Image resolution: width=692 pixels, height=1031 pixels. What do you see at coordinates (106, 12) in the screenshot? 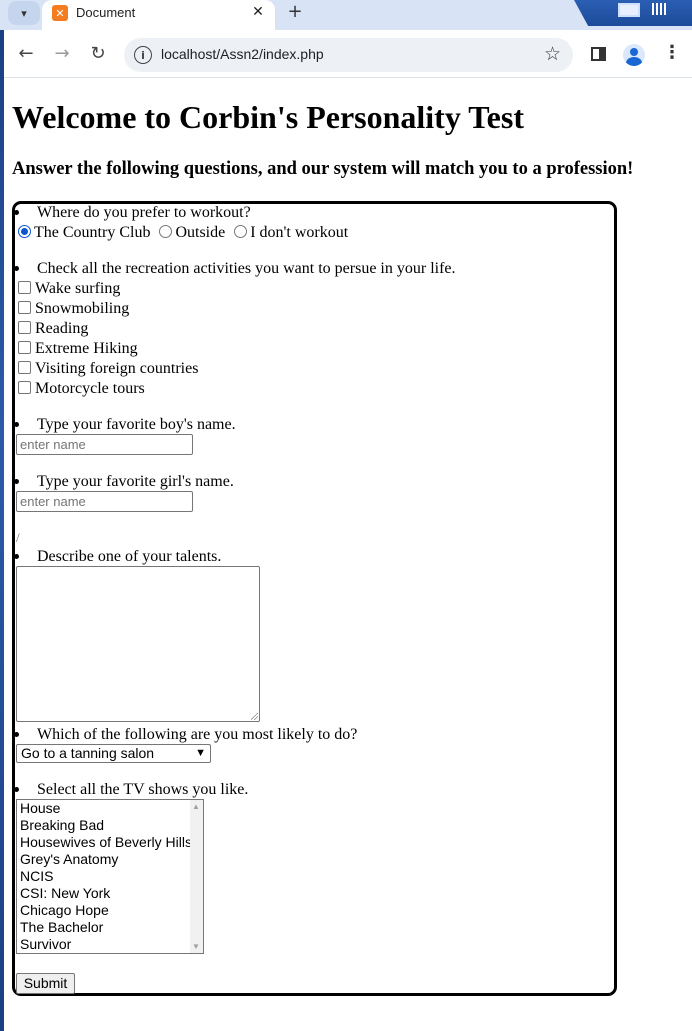
I see `tab-title: Document` at bounding box center [106, 12].